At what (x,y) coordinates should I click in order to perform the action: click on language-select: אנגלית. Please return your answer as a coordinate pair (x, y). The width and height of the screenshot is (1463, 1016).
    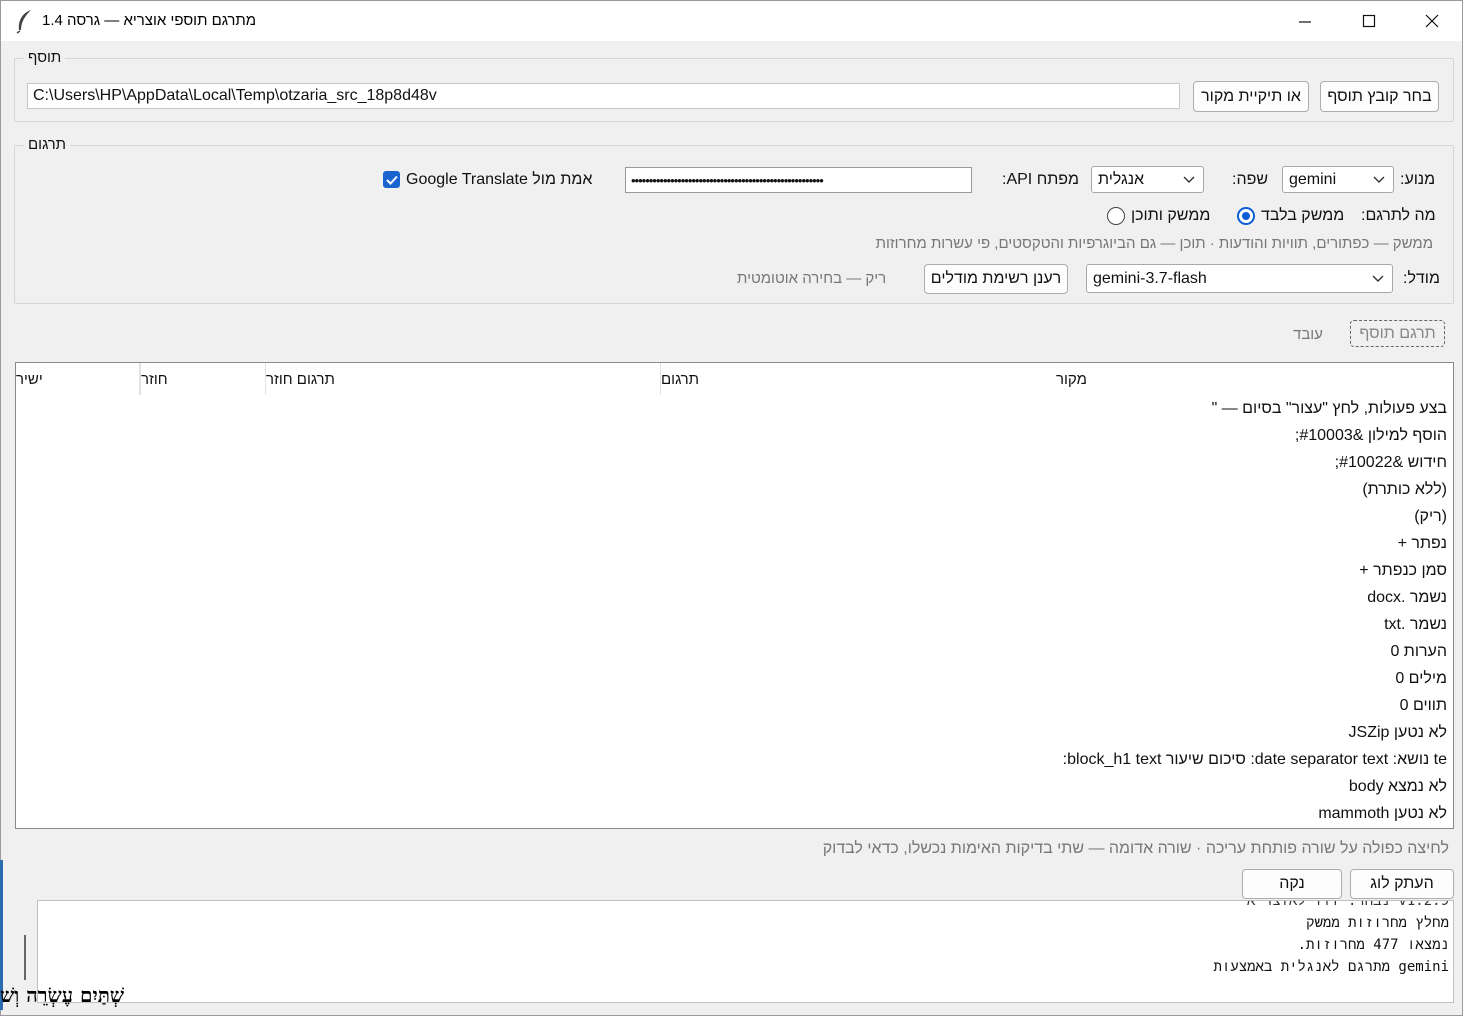
    Looking at the image, I should click on (1147, 179).